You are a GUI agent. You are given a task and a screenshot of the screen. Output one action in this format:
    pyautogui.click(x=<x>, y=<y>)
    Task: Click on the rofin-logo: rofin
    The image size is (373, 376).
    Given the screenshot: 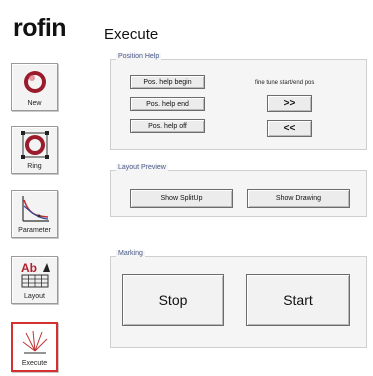 What is the action you would take?
    pyautogui.click(x=40, y=28)
    